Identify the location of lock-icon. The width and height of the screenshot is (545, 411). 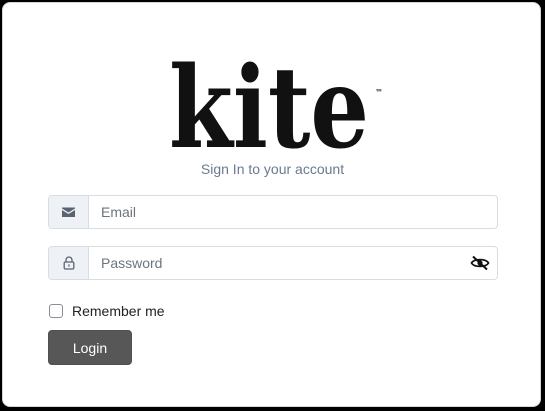
(68, 263).